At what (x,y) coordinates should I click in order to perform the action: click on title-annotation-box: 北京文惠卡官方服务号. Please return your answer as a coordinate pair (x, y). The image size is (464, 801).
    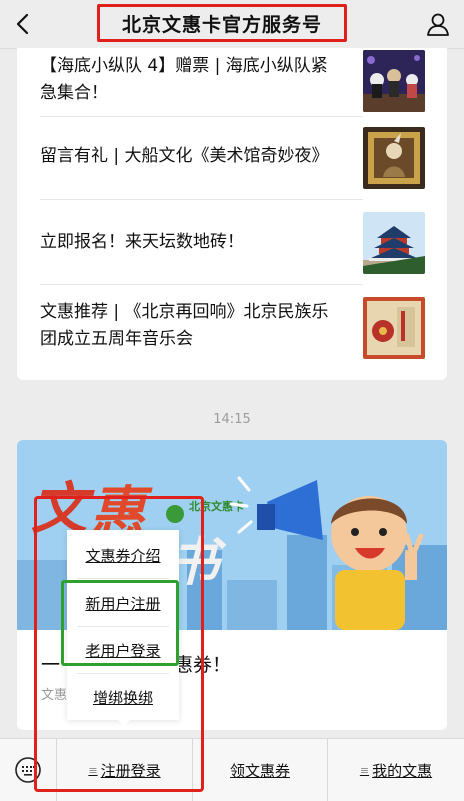
    Looking at the image, I should click on (222, 23).